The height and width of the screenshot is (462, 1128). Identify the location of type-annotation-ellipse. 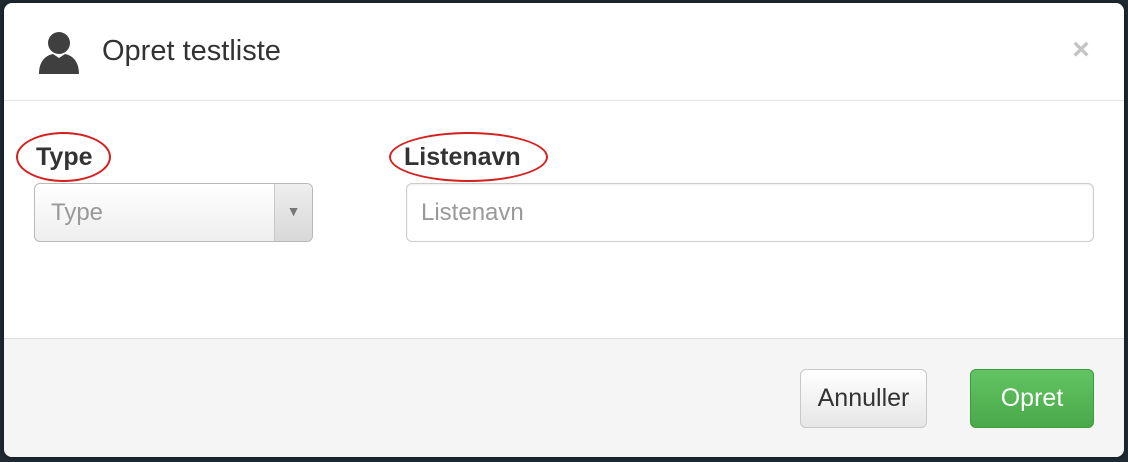
(63, 157).